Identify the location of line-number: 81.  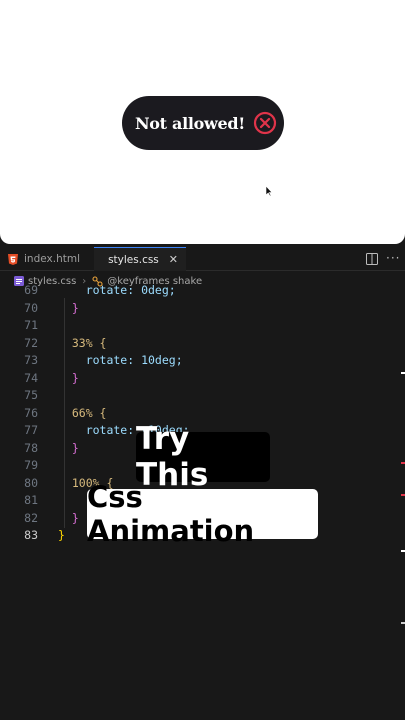
(31, 500).